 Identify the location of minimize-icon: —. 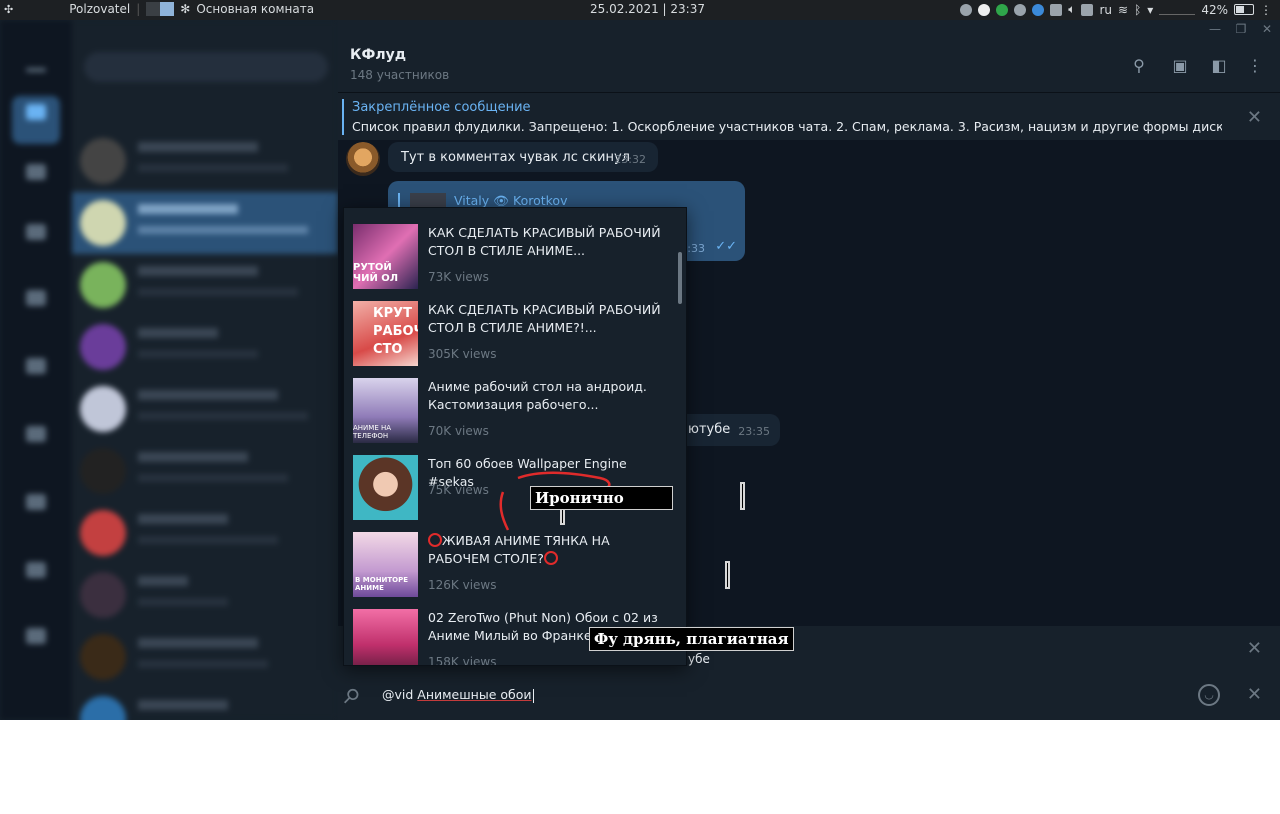
(1215, 30).